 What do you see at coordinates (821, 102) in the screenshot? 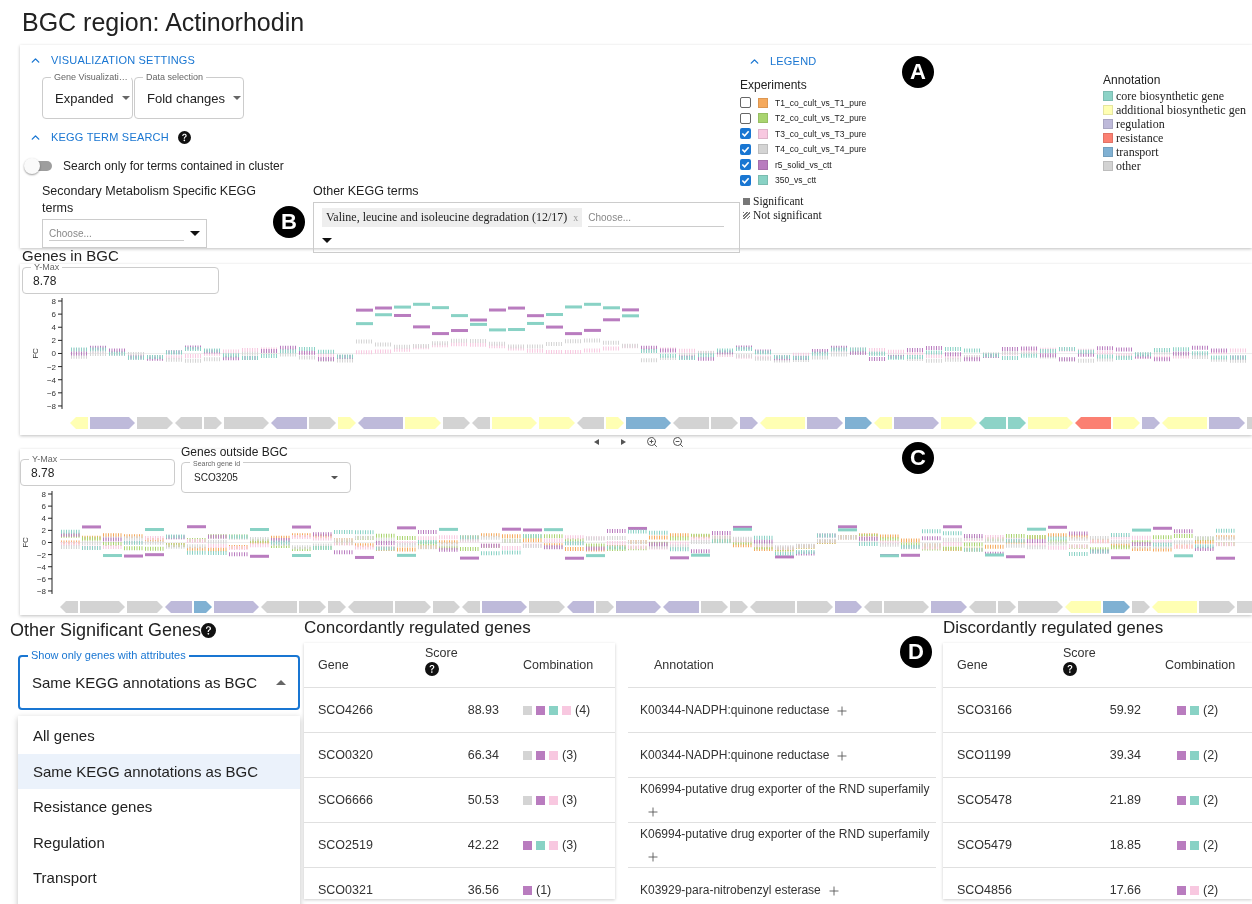
I see `experiment-label: T1_co_cult_vs_T1_pure` at bounding box center [821, 102].